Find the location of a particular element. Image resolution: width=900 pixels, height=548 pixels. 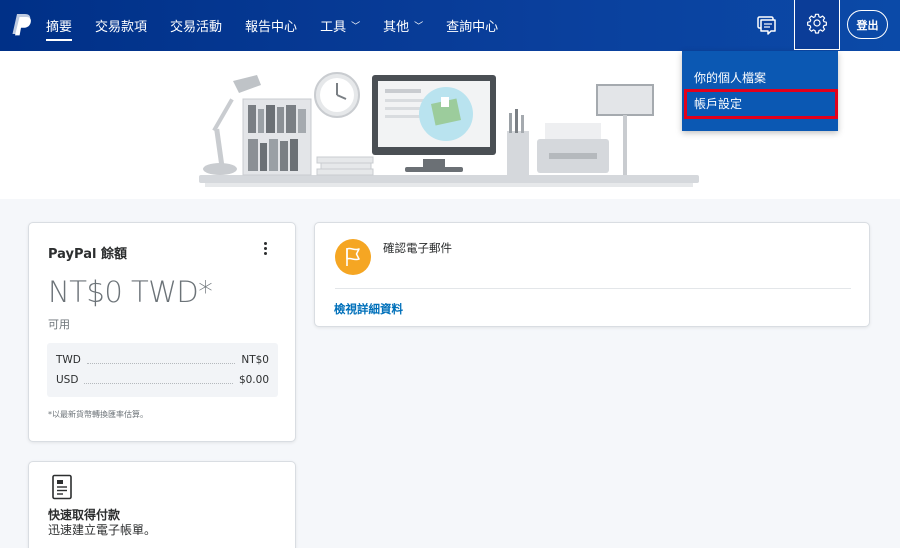

nav-label: 報告中心 is located at coordinates (271, 27).